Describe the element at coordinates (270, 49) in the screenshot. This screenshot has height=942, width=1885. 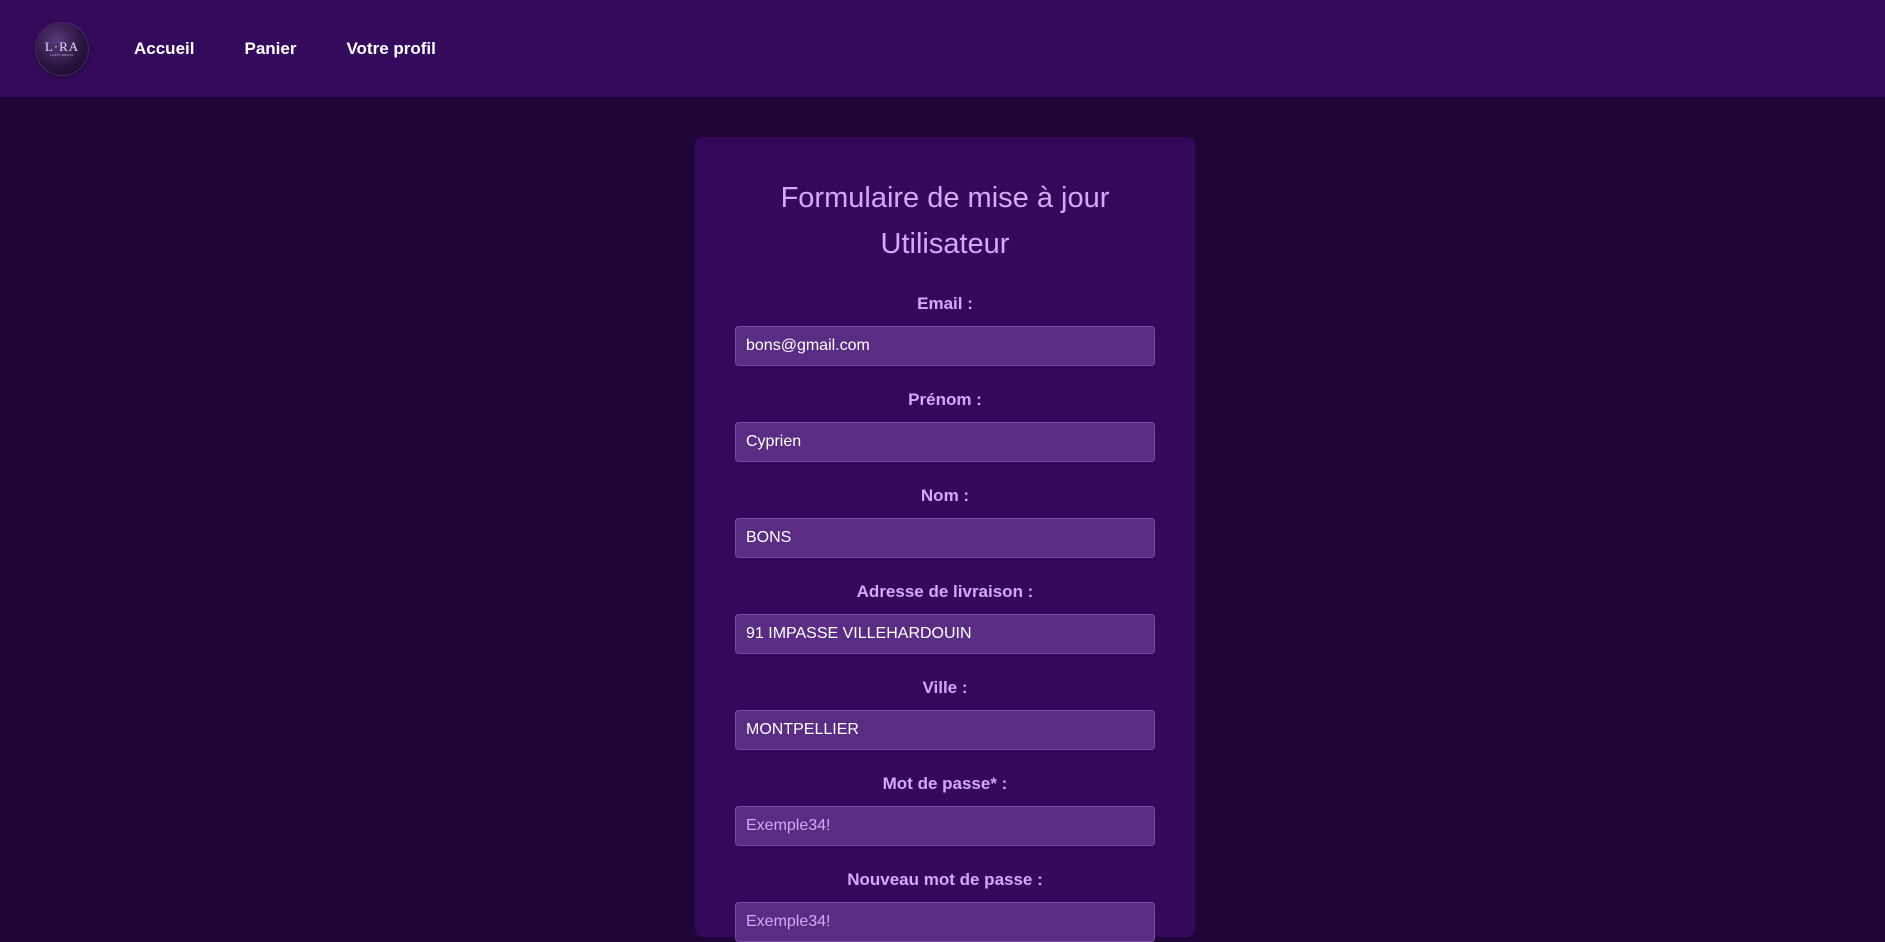
I see `nav-link-panier: Panier` at that location.